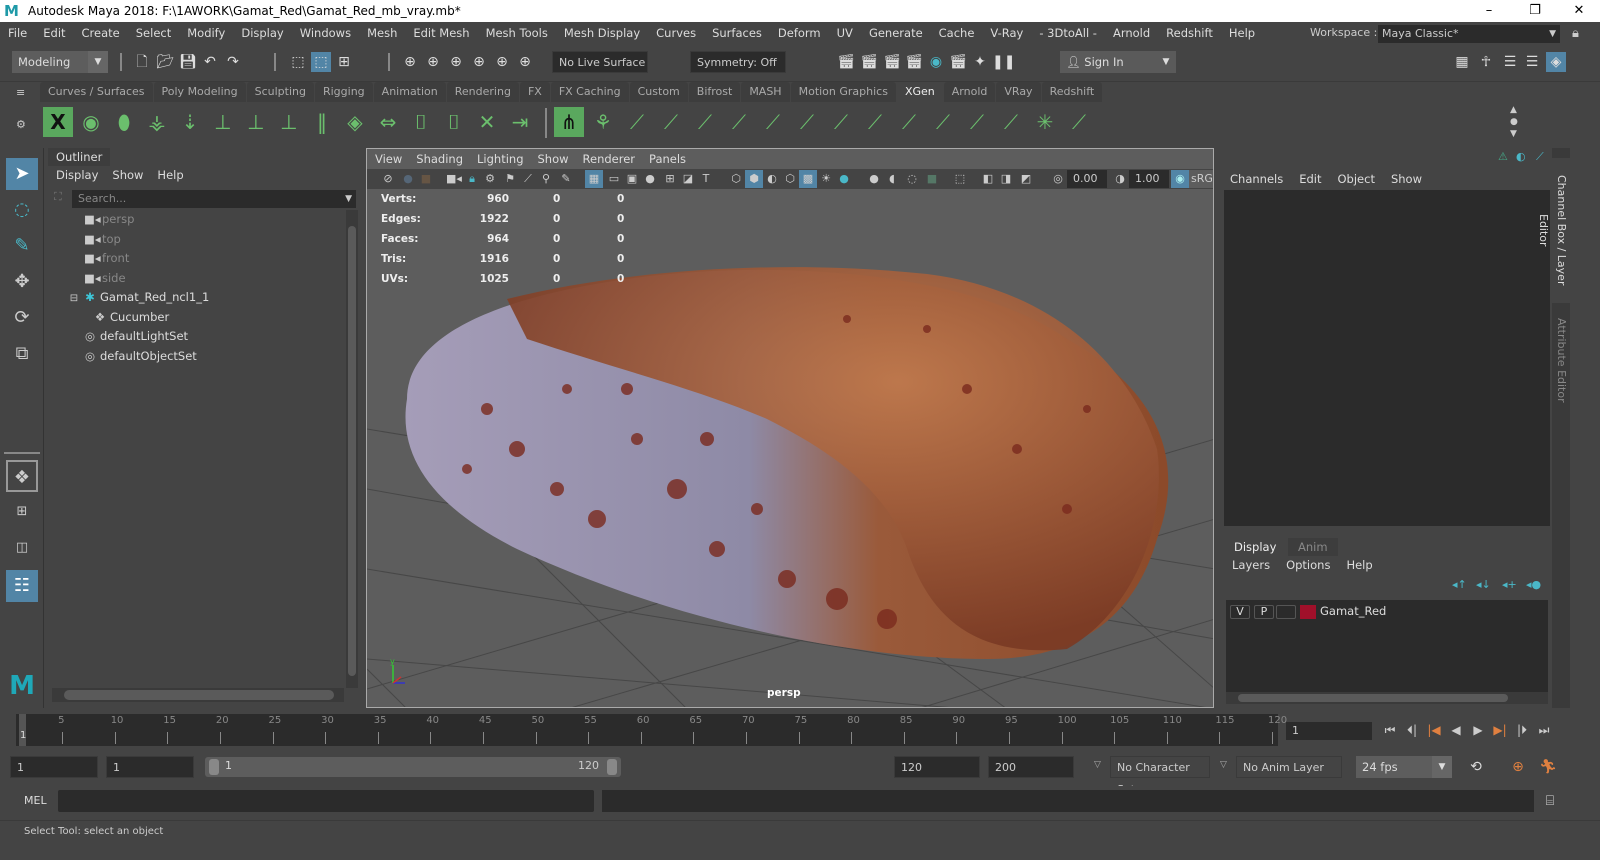 The height and width of the screenshot is (860, 1600). Describe the element at coordinates (919, 92) in the screenshot. I see `shelf-tab-xgen: XGen` at that location.